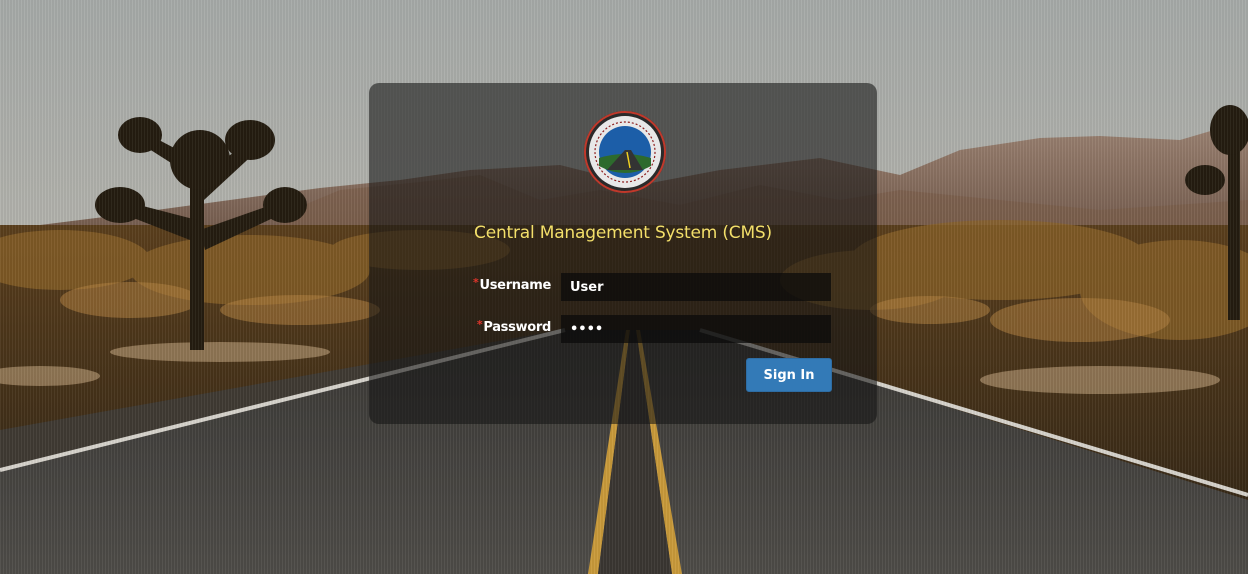 This screenshot has height=574, width=1248. Describe the element at coordinates (789, 375) in the screenshot. I see `sign-in-button: Sign In` at that location.